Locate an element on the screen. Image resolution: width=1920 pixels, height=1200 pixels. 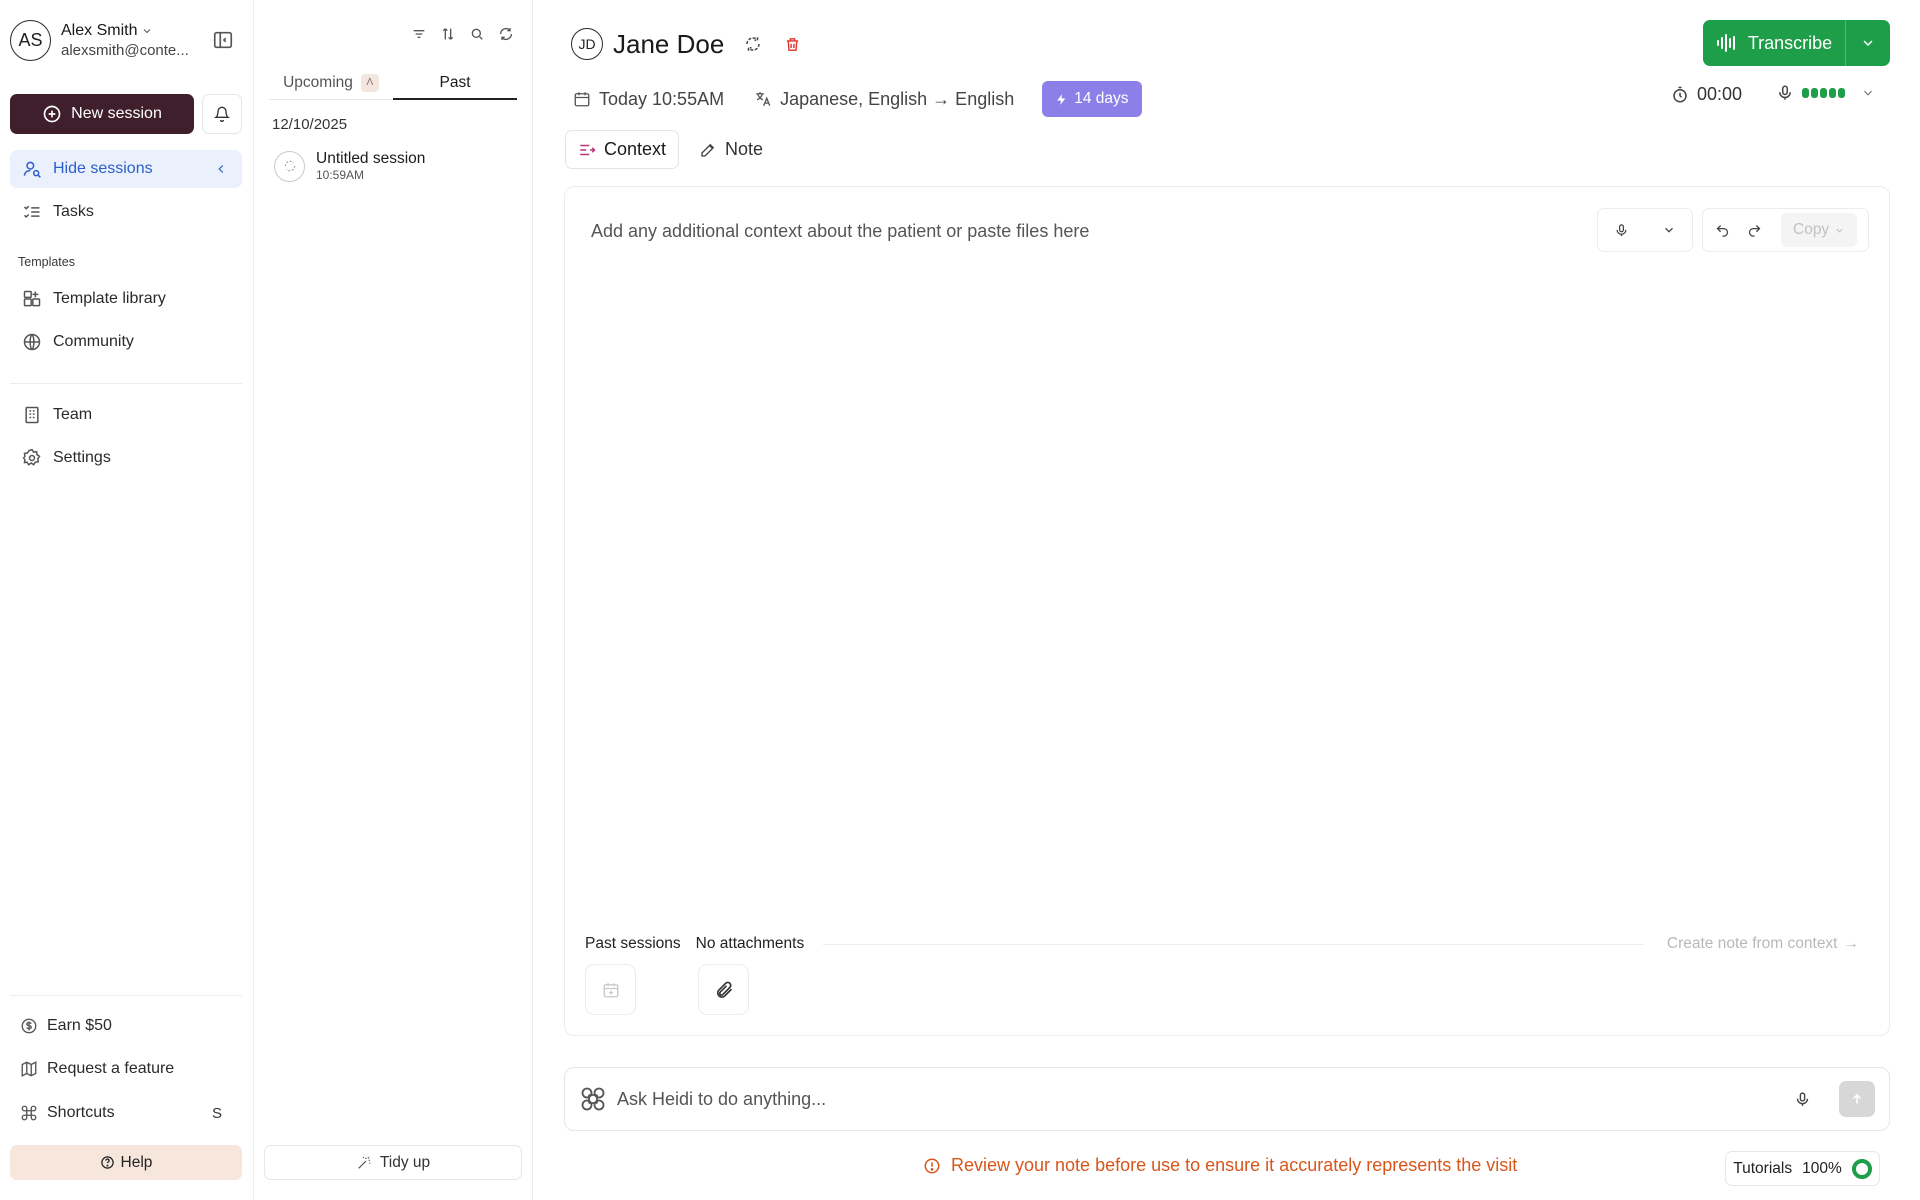
copy-button: Copy is located at coordinates (1819, 230).